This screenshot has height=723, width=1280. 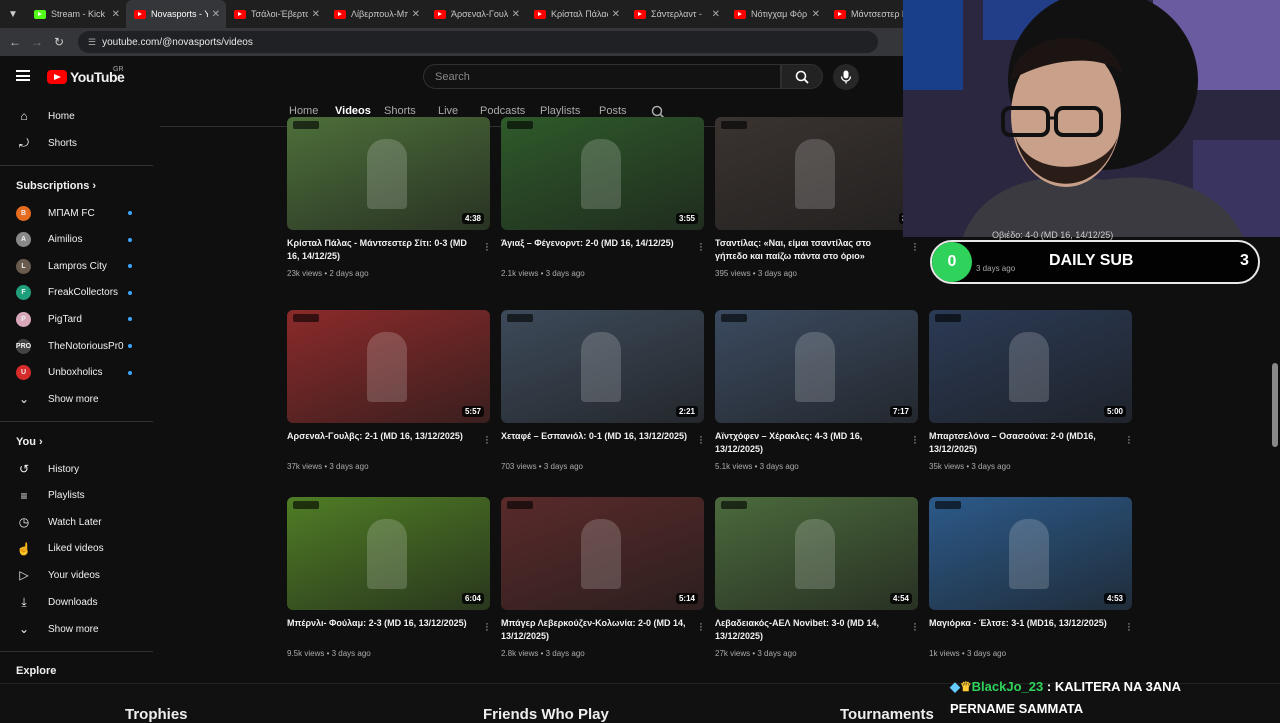 What do you see at coordinates (76, 319) in the screenshot?
I see `sidebar-item-subscription: P PigTard` at bounding box center [76, 319].